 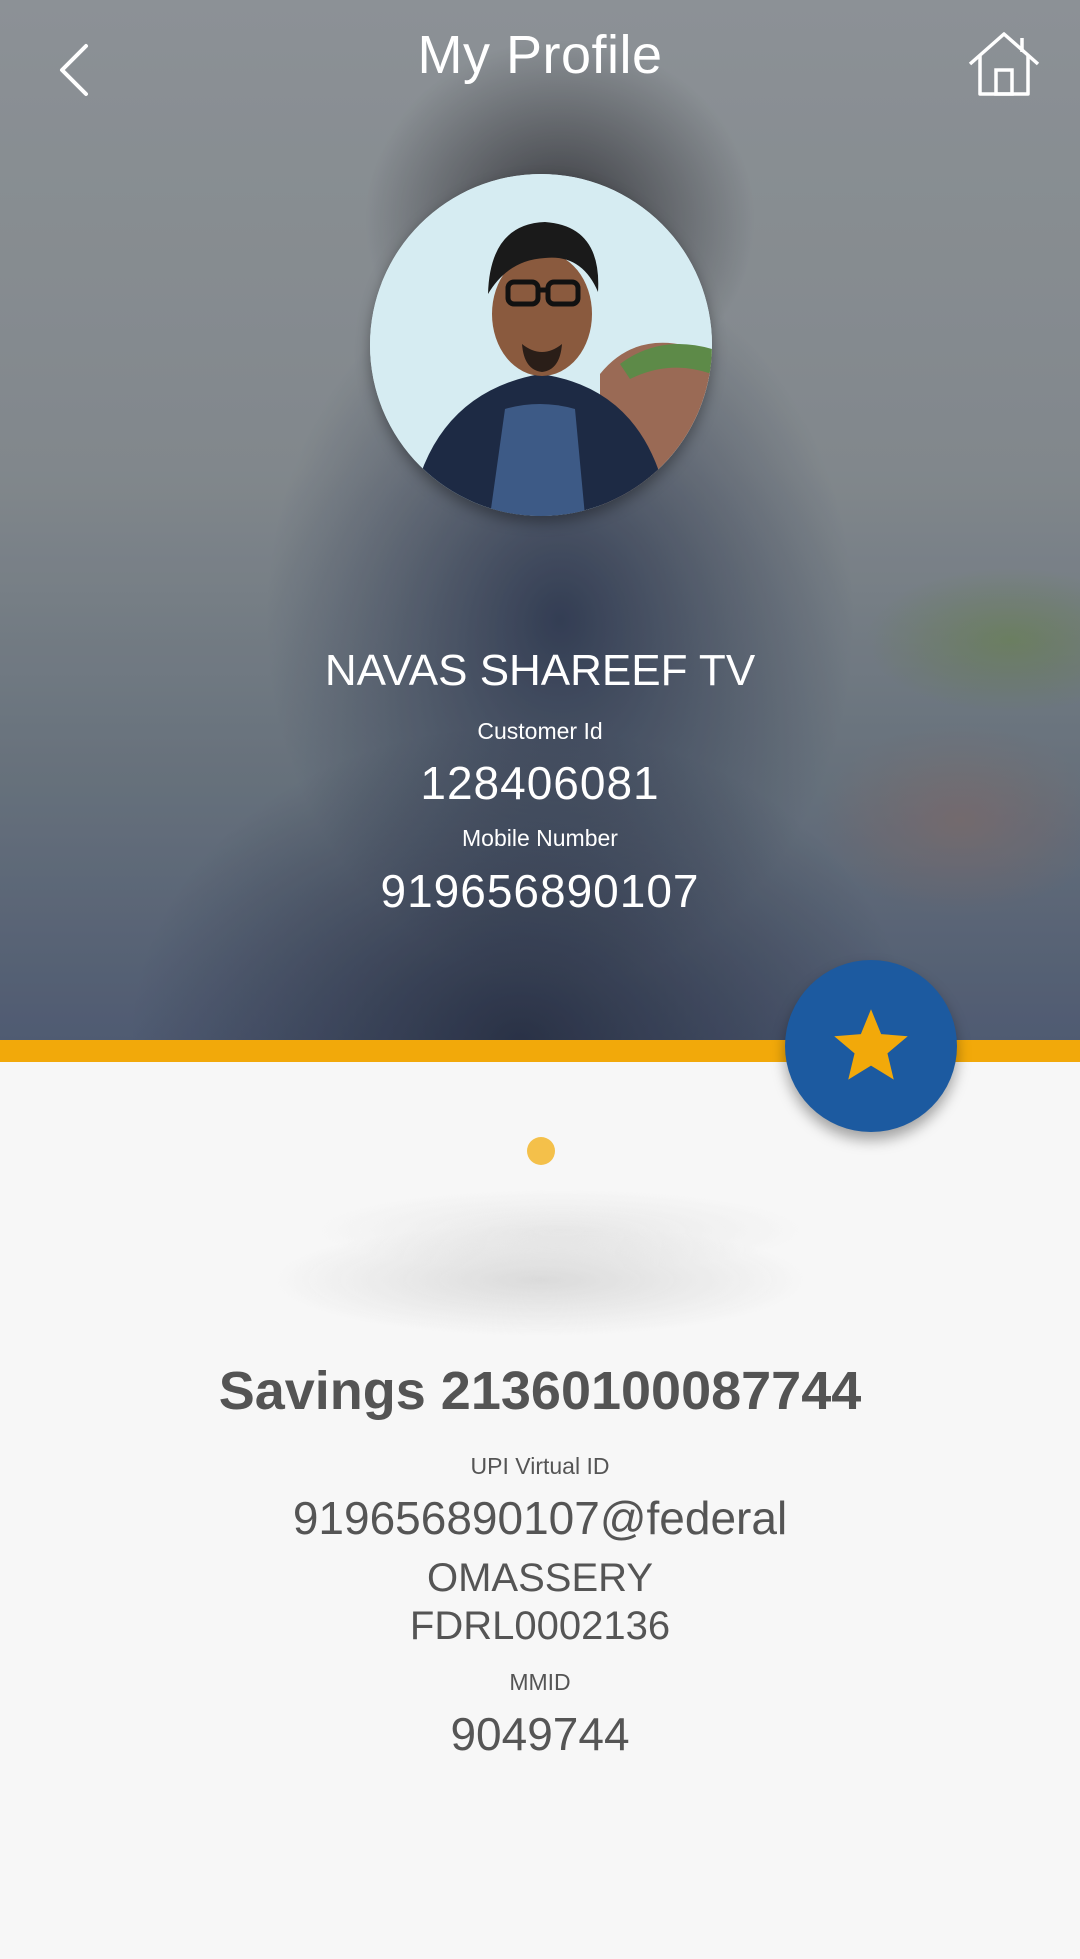 What do you see at coordinates (540, 891) in the screenshot?
I see `mobile-number-value: 919656890107` at bounding box center [540, 891].